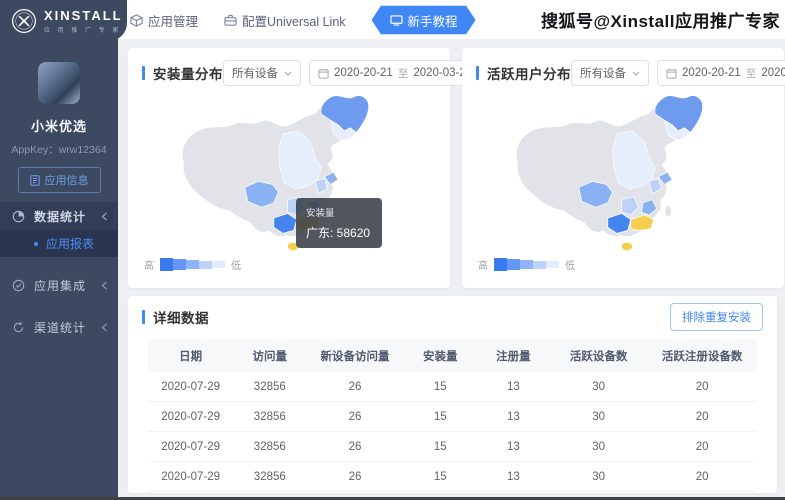  I want to click on appkey-label: AppKey：wrw12364, so click(59, 150).